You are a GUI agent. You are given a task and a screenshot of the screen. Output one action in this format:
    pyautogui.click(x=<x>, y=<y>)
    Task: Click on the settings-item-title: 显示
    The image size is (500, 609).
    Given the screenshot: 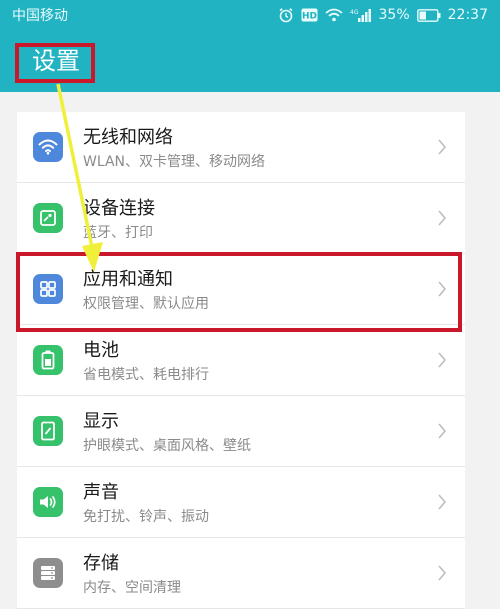 What is the action you would take?
    pyautogui.click(x=101, y=421)
    